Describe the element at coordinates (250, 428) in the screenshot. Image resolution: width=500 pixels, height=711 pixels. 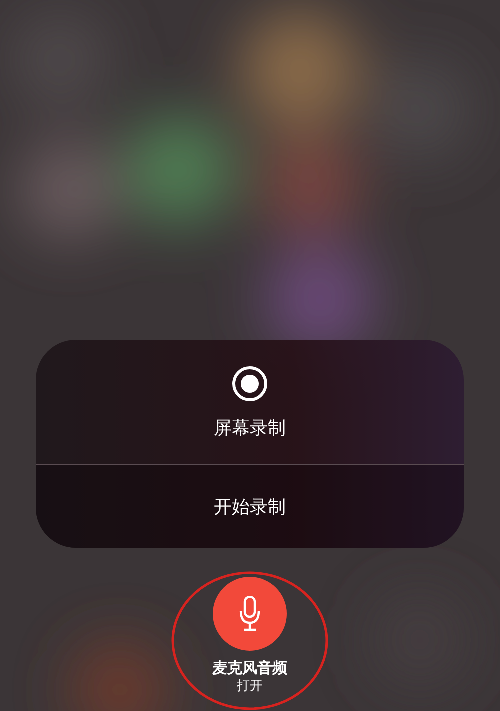
I see `panel-title: 屏幕录制` at that location.